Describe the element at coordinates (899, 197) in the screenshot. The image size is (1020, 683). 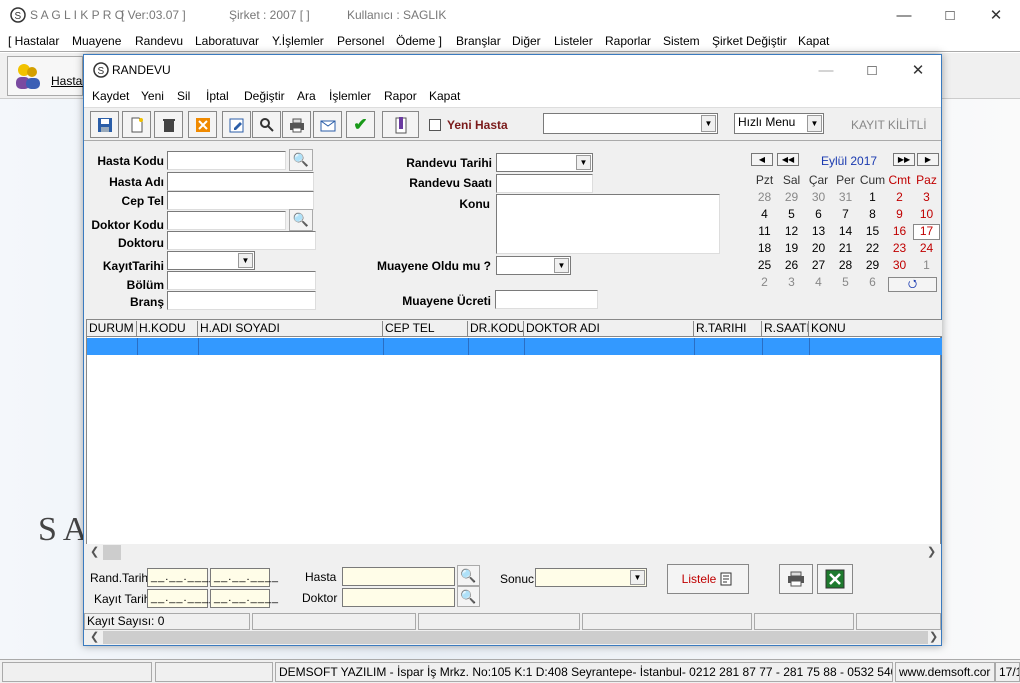
I see `calendar-day: 2` at that location.